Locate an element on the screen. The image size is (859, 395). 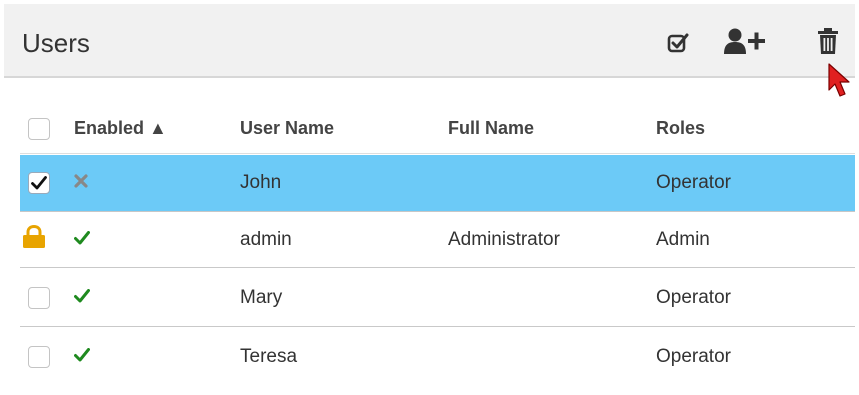
select-all-checkbox is located at coordinates (39, 128).